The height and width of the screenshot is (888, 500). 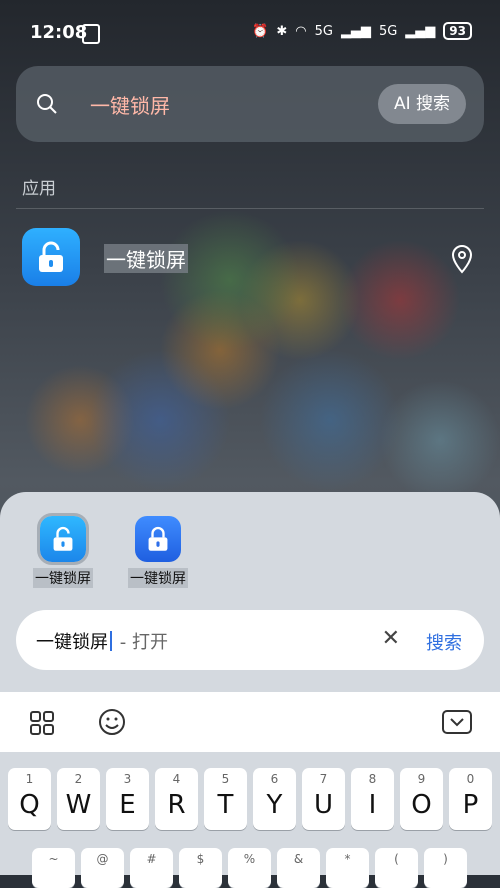 I want to click on key-symbol: #, so click(x=151, y=859).